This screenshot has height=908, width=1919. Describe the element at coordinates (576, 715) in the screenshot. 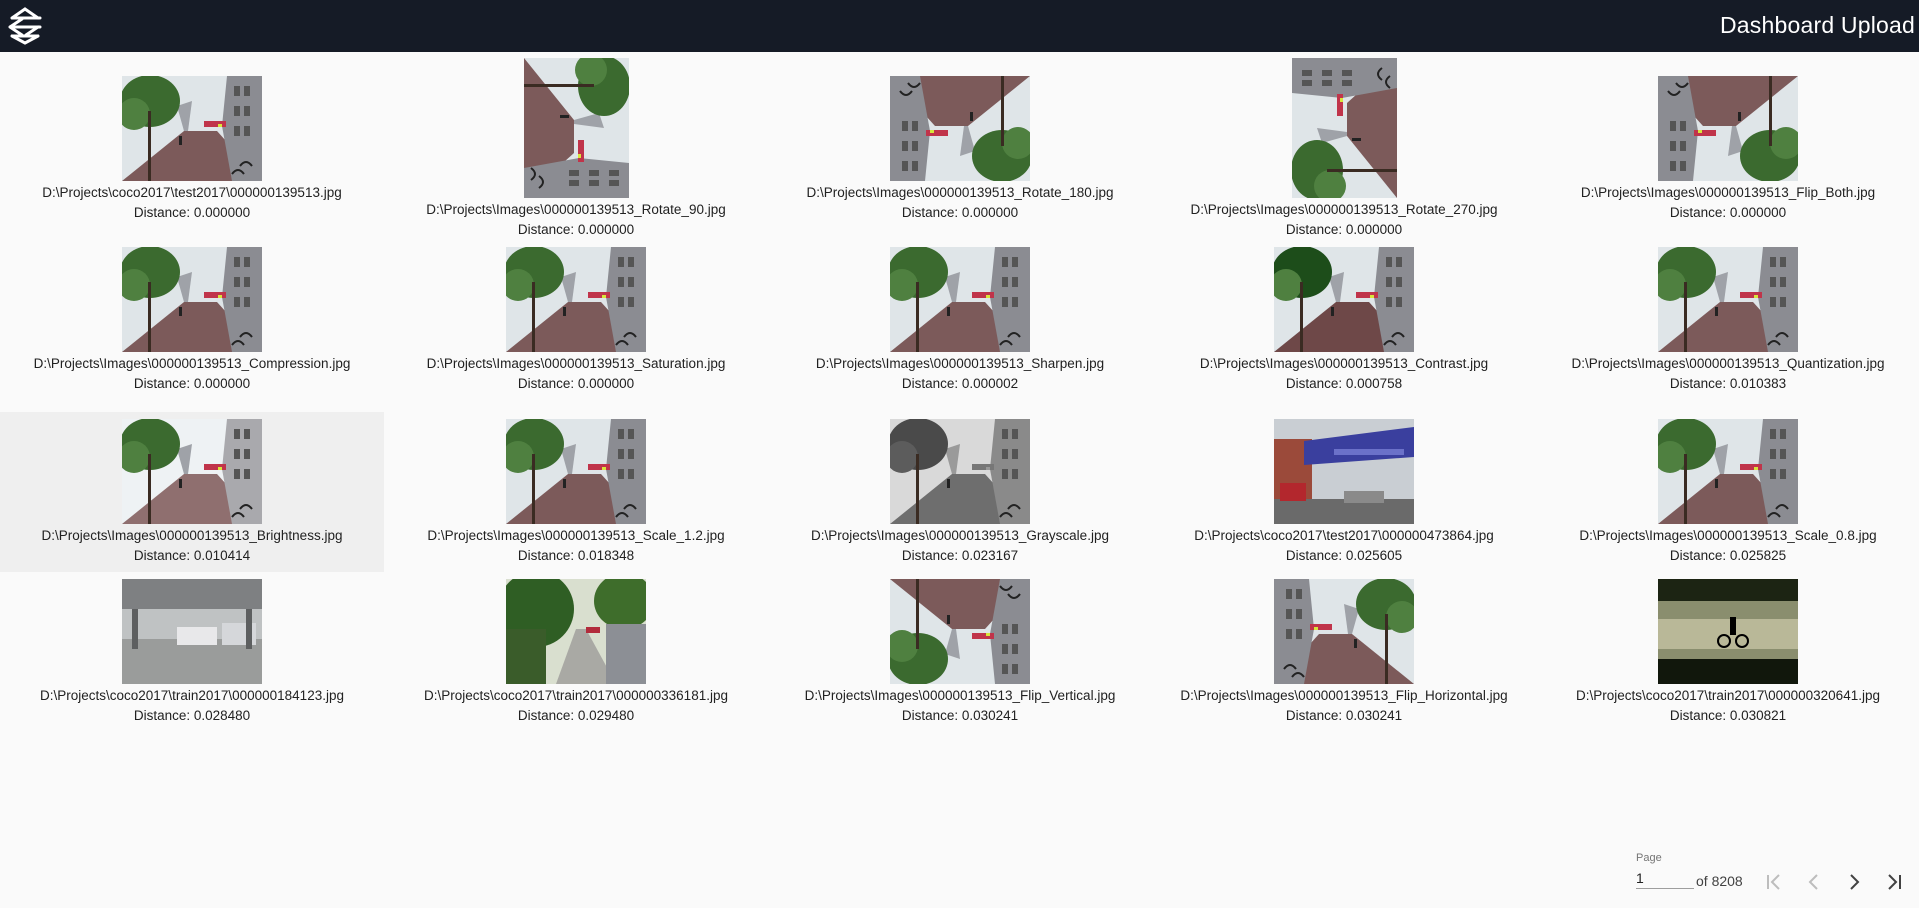

I see `result-distance: Distance: 0.029480` at that location.